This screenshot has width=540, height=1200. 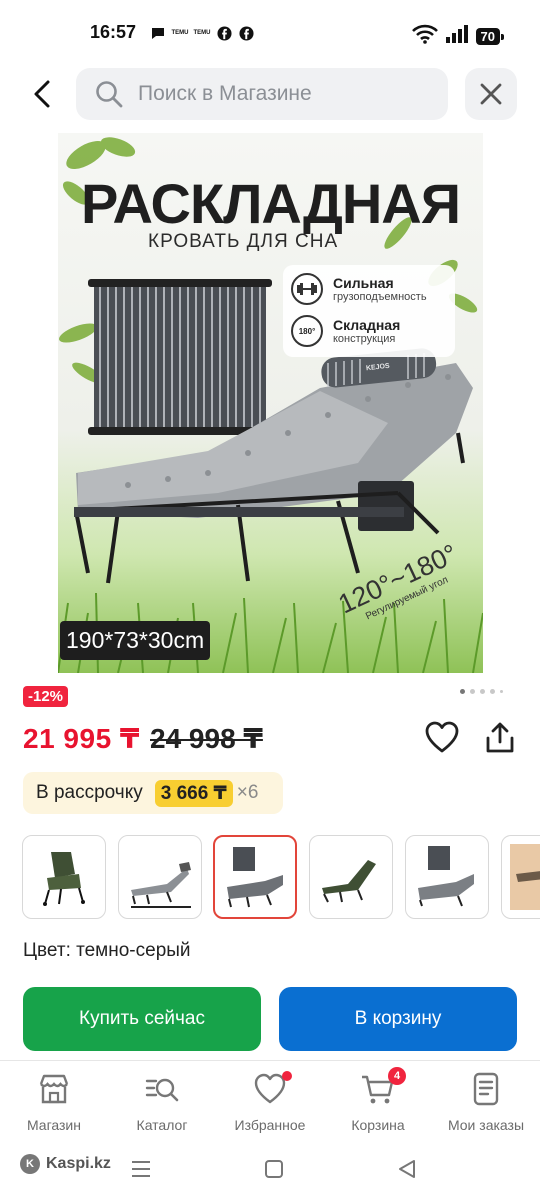 What do you see at coordinates (54, 1089) in the screenshot?
I see `store-icon` at bounding box center [54, 1089].